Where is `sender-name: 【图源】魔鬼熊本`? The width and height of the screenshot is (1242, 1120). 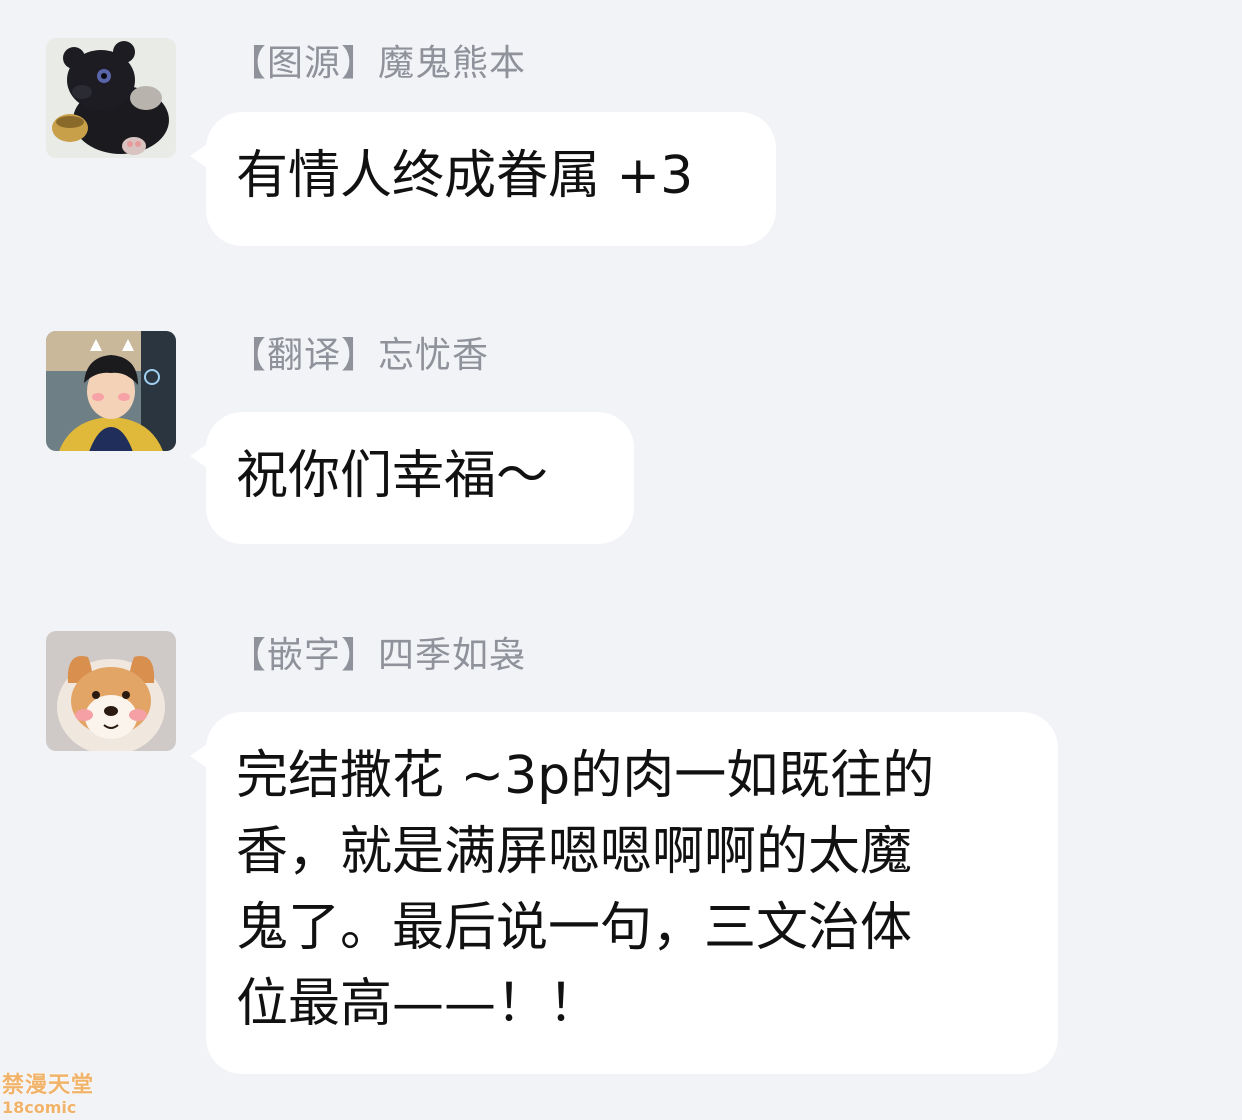
sender-name: 【图源】魔鬼熊本 is located at coordinates (378, 63).